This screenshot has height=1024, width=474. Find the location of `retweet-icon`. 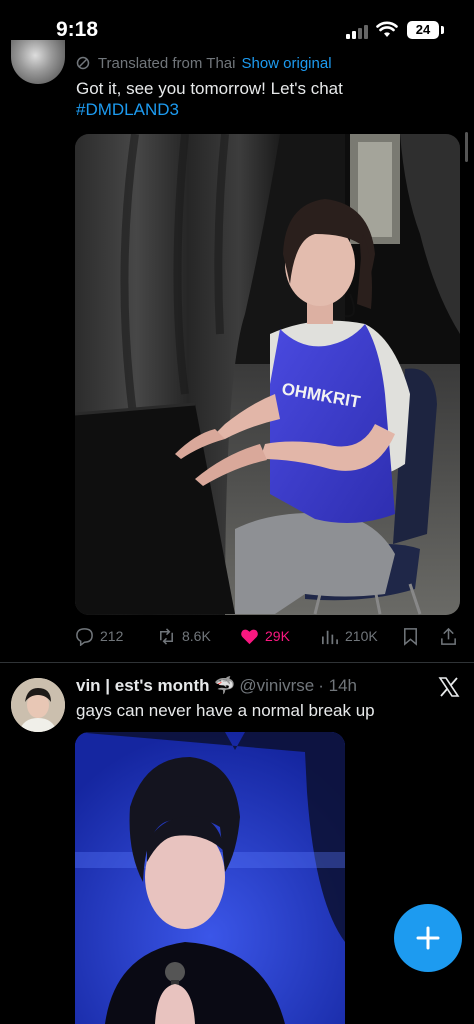

retweet-icon is located at coordinates (166, 636).